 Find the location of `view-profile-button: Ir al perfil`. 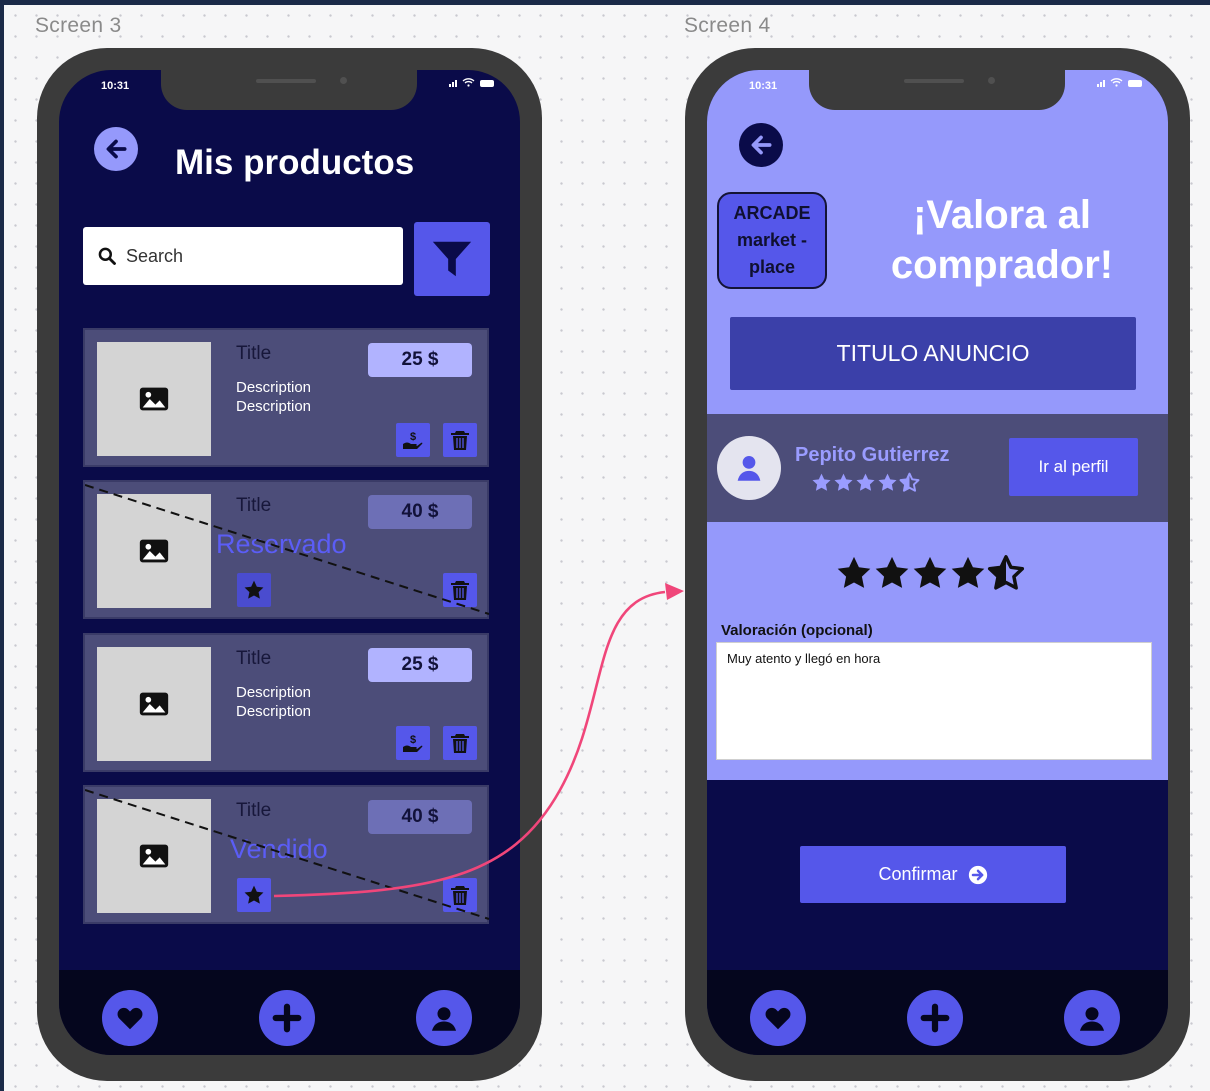

view-profile-button: Ir al perfil is located at coordinates (1073, 467).